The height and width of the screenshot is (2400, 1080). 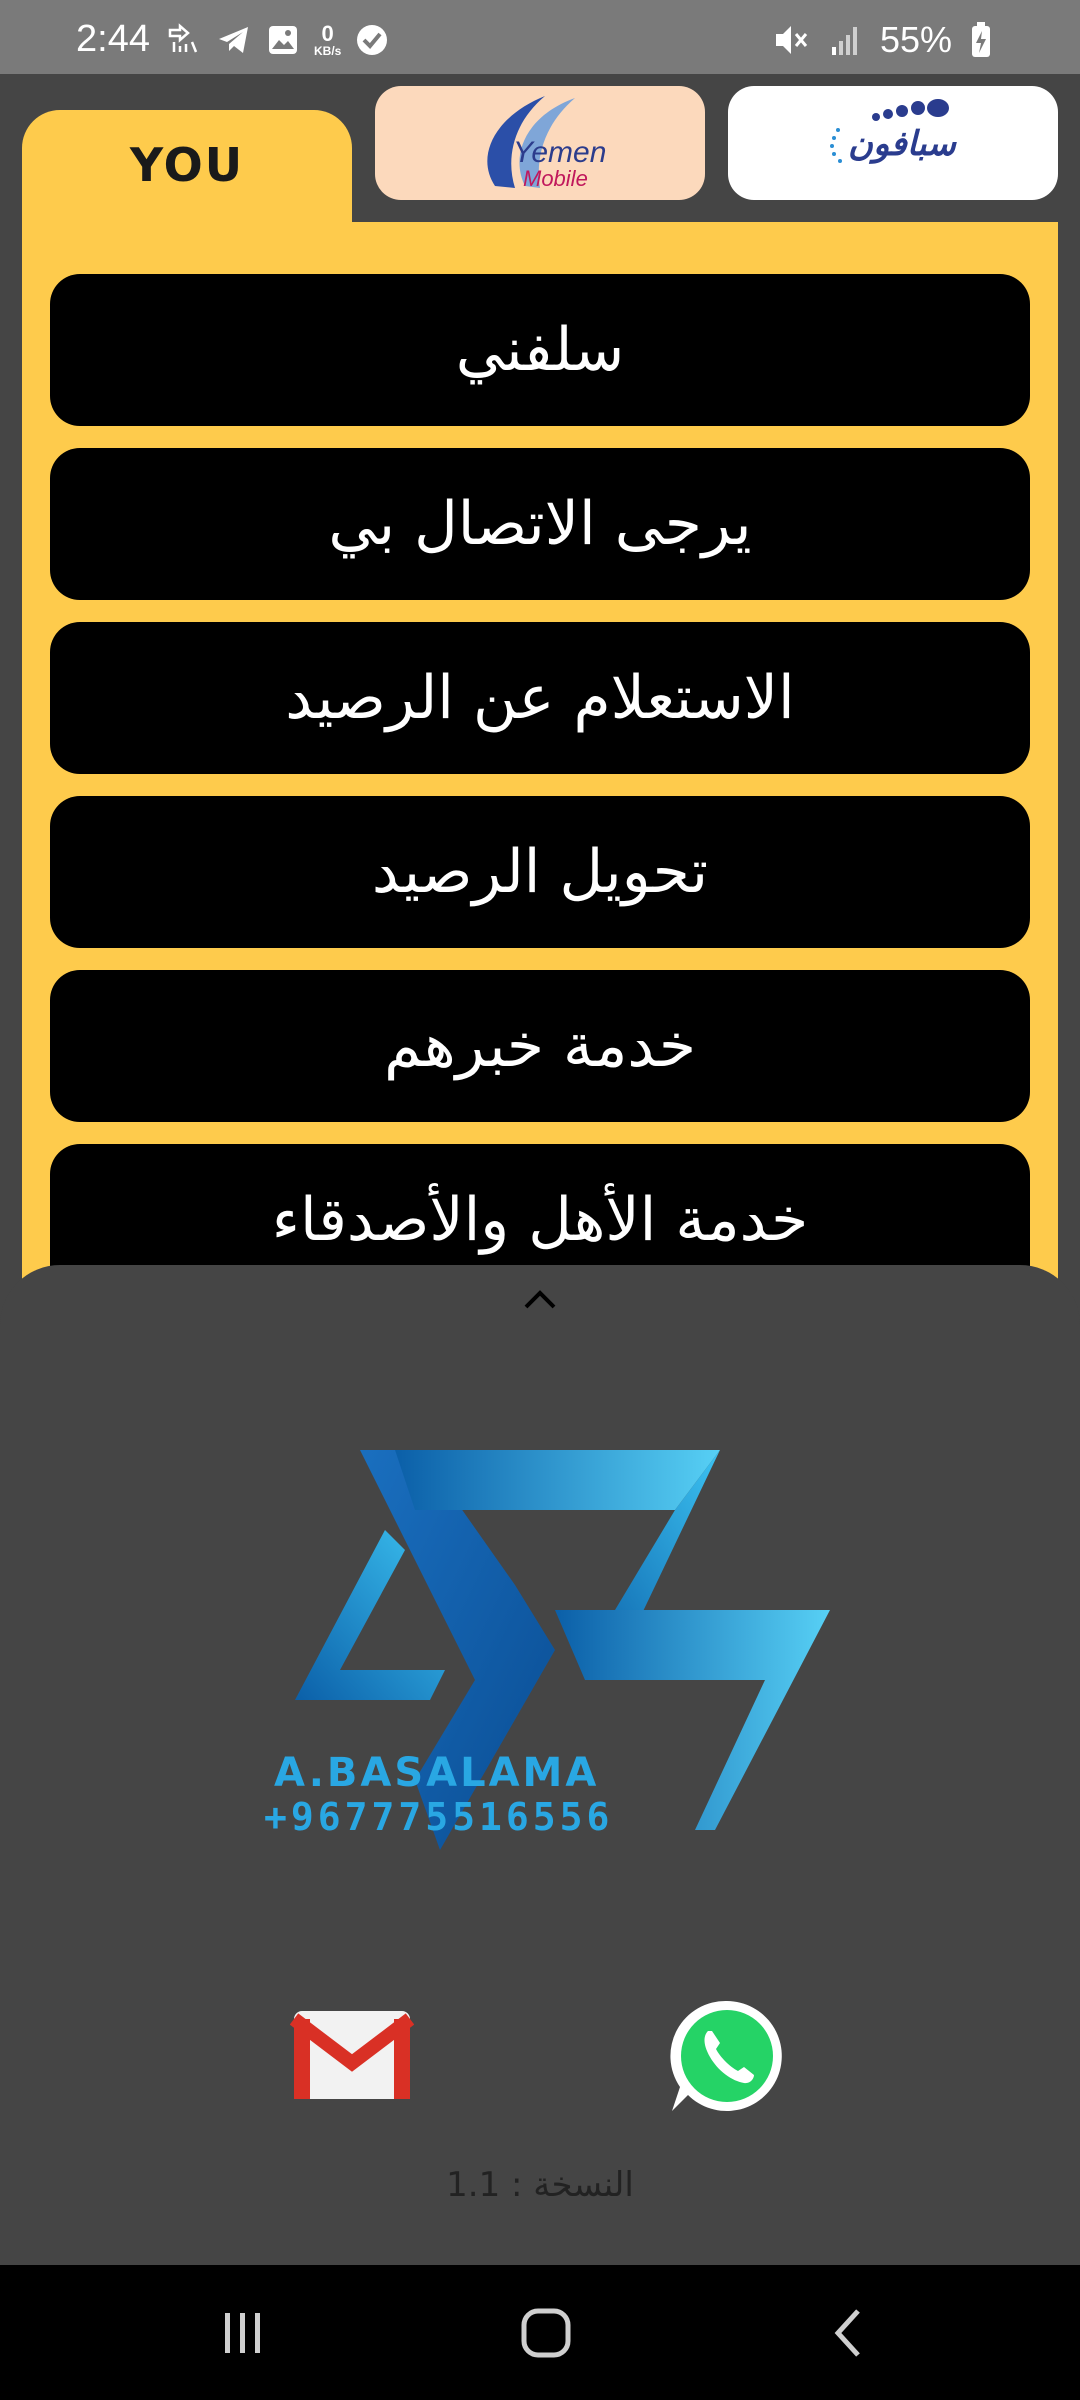 I want to click on balance-transfer-button: تحويل الرصيد, so click(x=540, y=872).